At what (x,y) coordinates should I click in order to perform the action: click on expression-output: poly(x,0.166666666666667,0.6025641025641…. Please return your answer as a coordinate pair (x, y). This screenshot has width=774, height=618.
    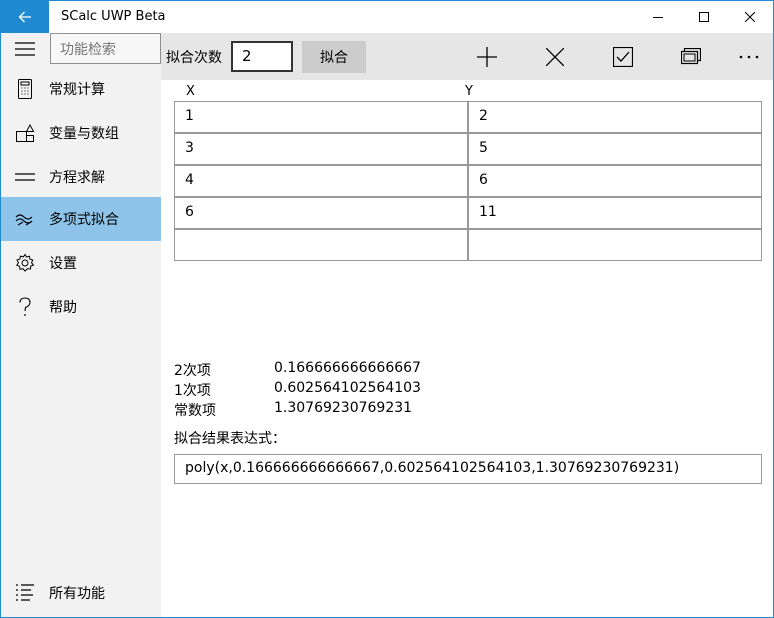
    Looking at the image, I should click on (468, 469).